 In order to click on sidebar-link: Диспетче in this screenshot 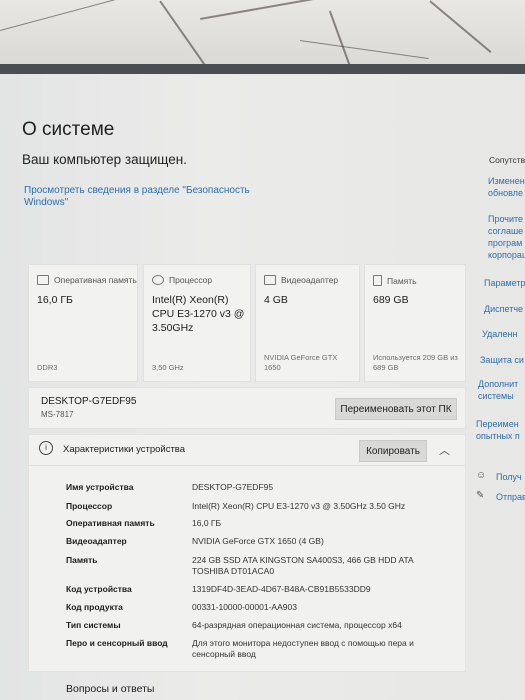, I will do `click(504, 309)`.